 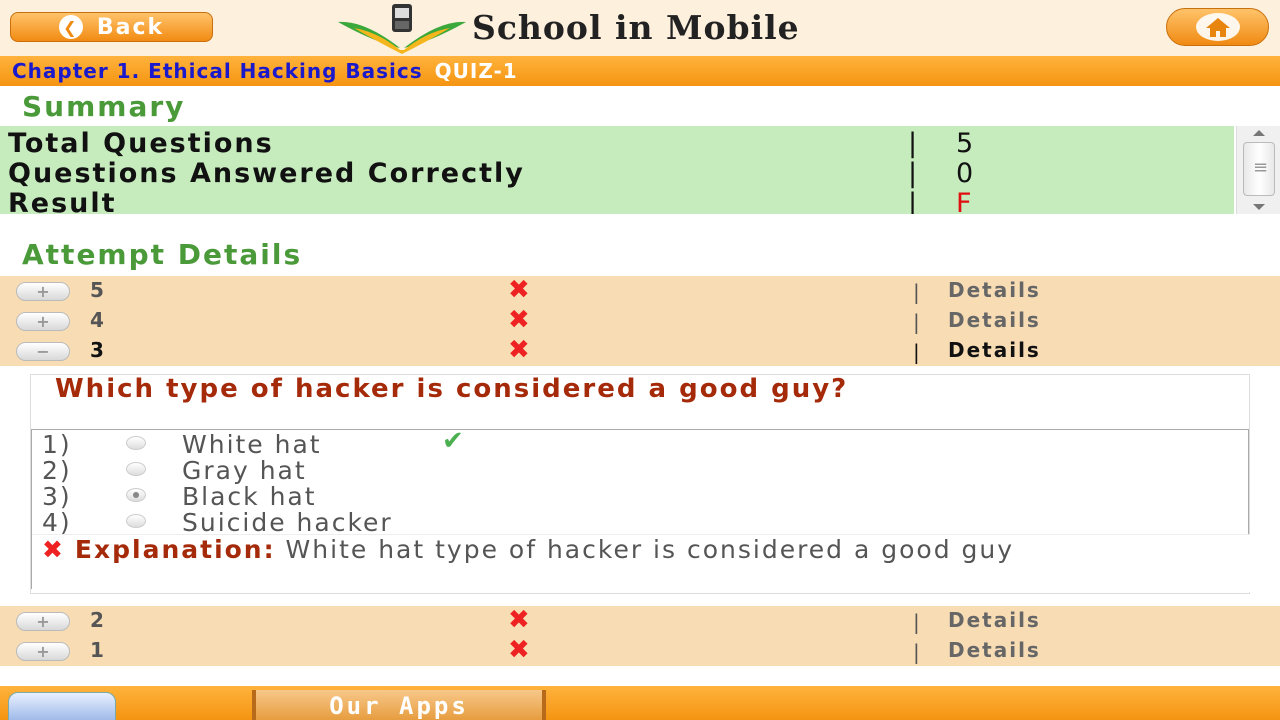 What do you see at coordinates (621, 201) in the screenshot?
I see `summary-row-result: Result | F` at bounding box center [621, 201].